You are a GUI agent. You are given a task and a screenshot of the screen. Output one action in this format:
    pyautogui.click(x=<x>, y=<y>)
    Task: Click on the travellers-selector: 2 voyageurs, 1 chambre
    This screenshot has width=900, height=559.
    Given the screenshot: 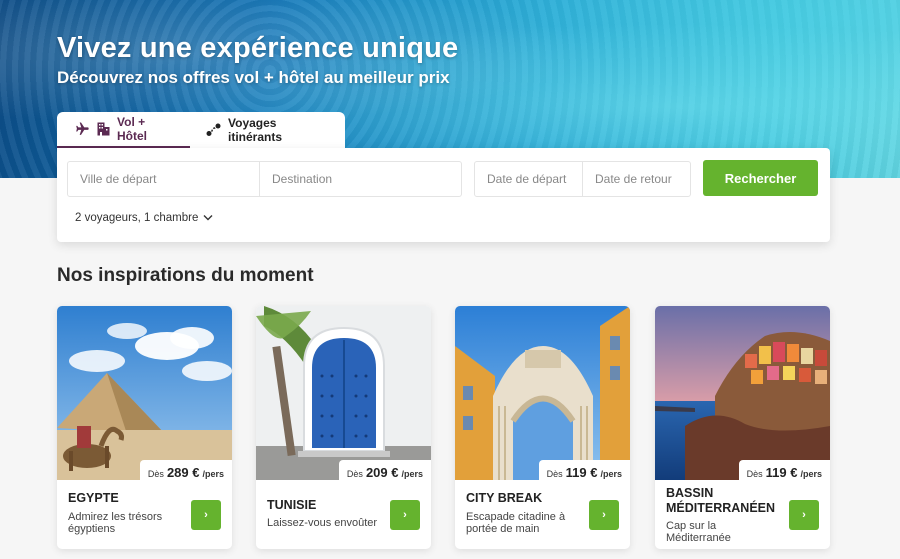 What is the action you would take?
    pyautogui.click(x=144, y=218)
    